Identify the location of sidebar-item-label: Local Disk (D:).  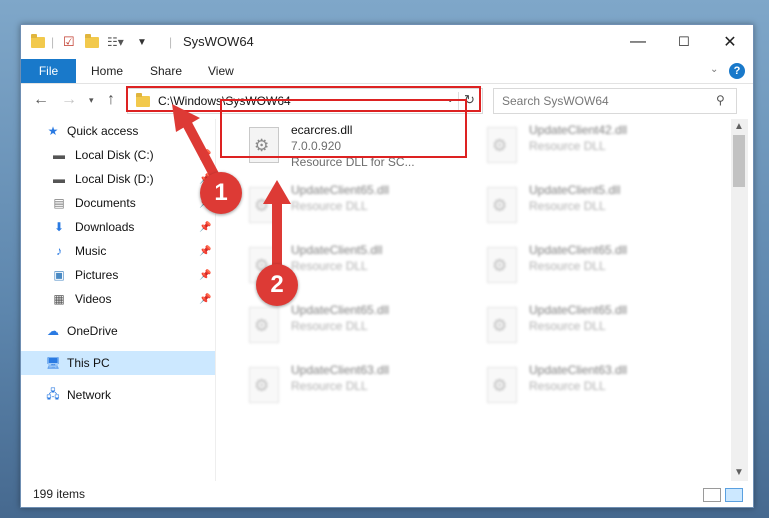
(114, 179).